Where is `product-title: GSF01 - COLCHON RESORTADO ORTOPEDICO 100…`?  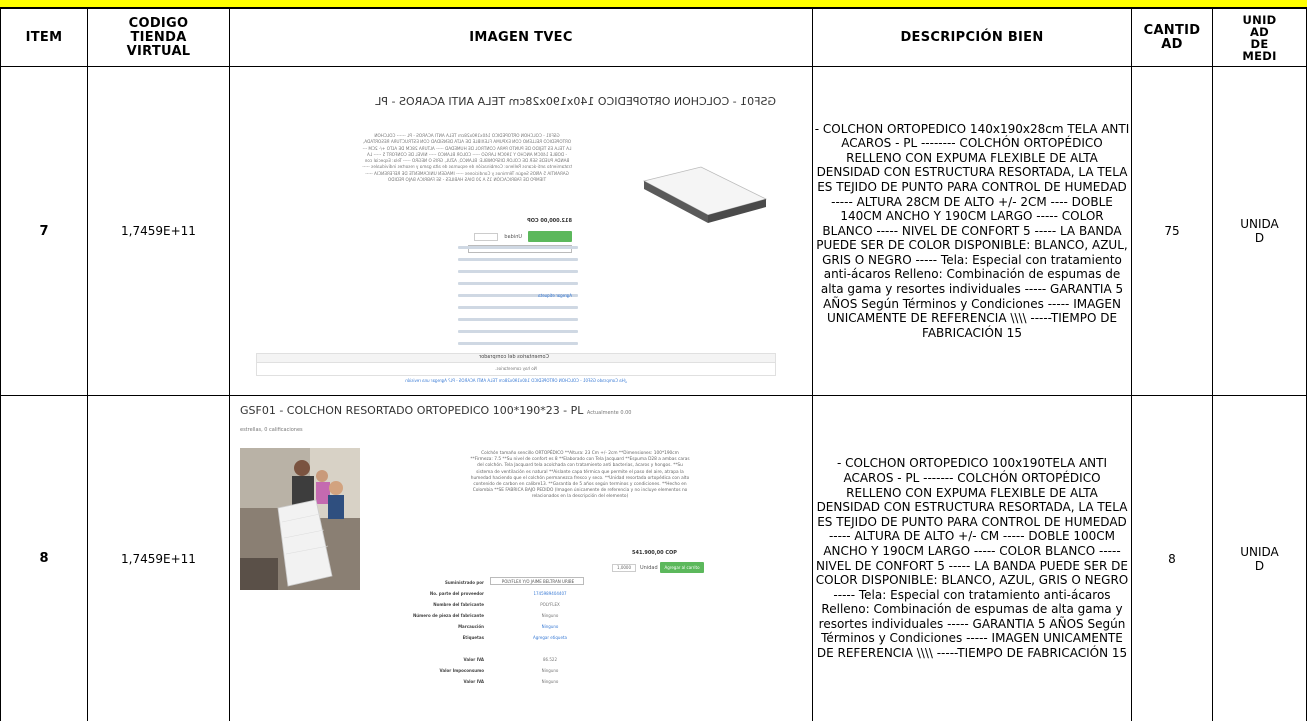 product-title: GSF01 - COLCHON RESORTADO ORTOPEDICO 100… is located at coordinates (436, 410).